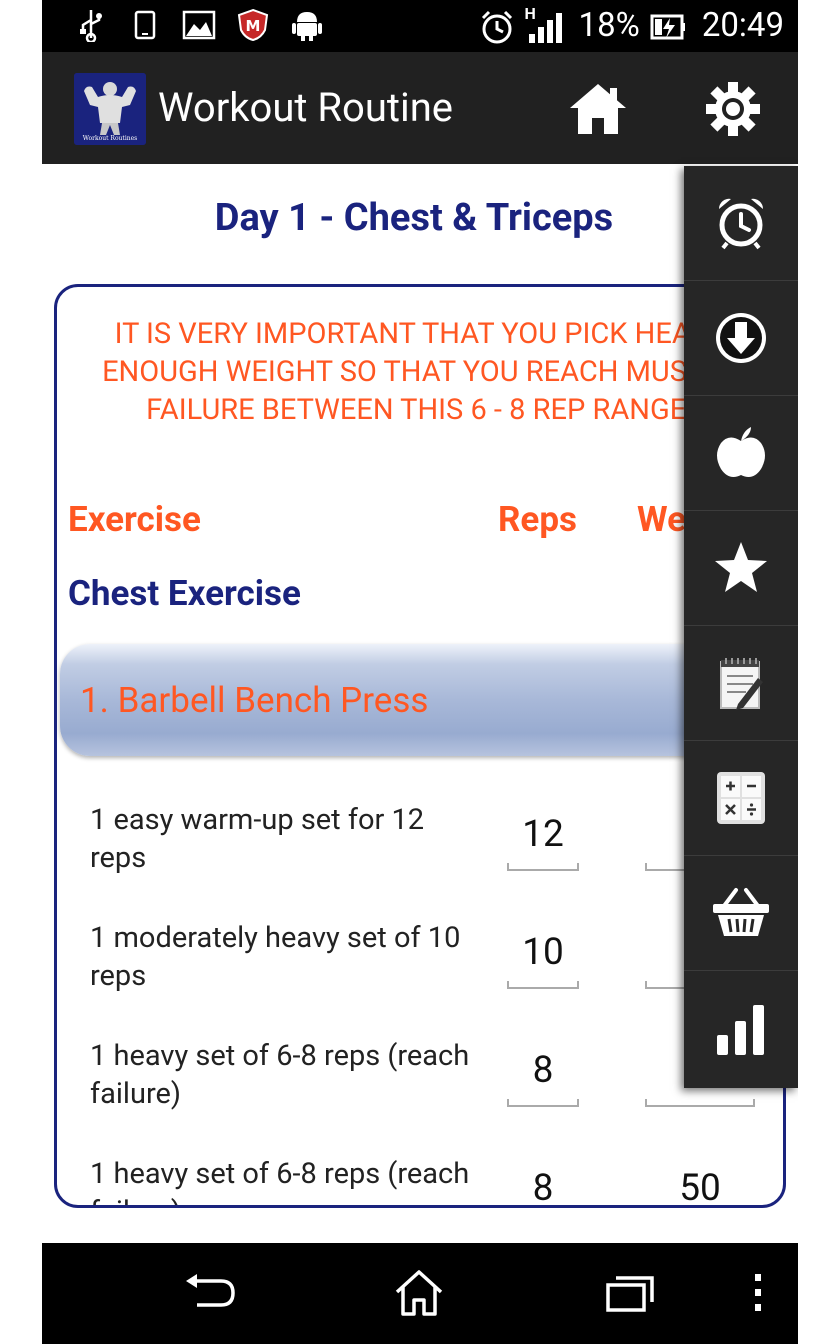 This screenshot has height=1344, width=840. What do you see at coordinates (21, 672) in the screenshot?
I see `left-margin` at bounding box center [21, 672].